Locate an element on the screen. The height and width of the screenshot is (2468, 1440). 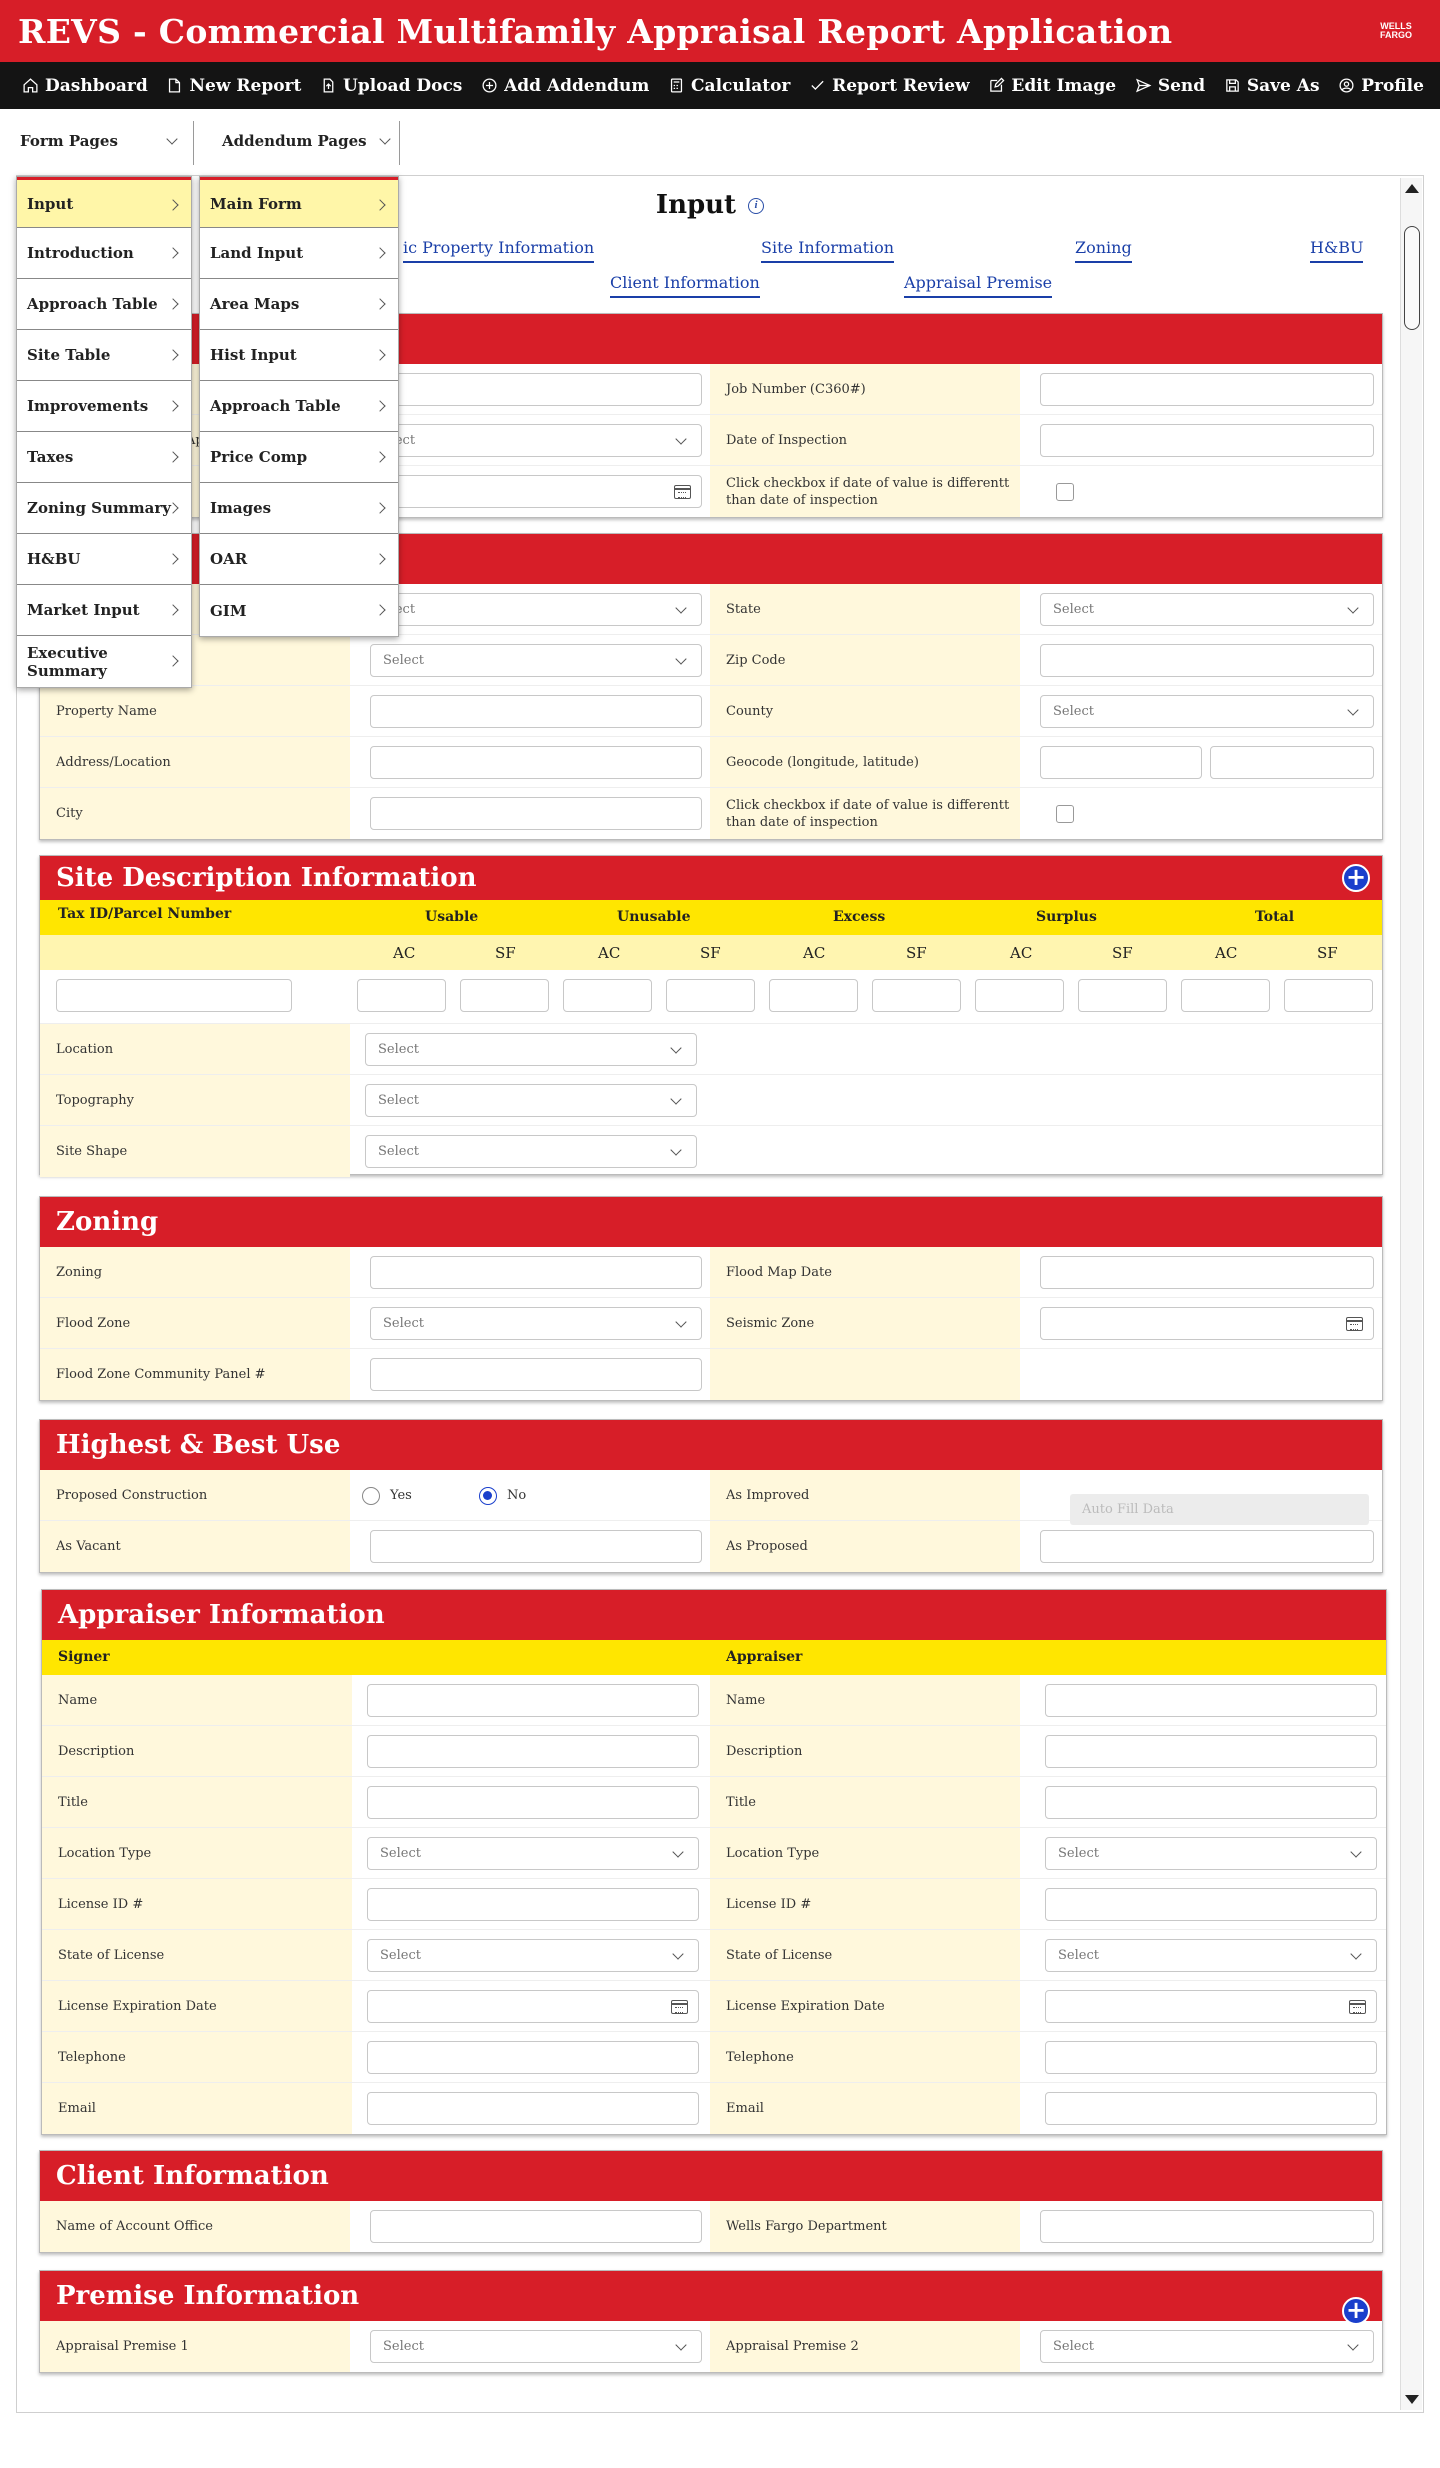
addendum-pages-dropdown: Addendum Pages is located at coordinates (306, 141).